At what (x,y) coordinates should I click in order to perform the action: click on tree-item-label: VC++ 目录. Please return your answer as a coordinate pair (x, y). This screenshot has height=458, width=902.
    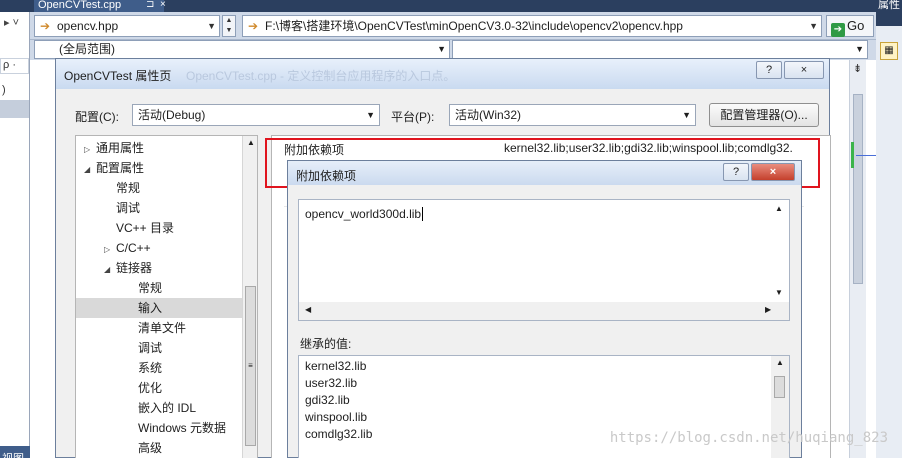
    Looking at the image, I should click on (145, 228).